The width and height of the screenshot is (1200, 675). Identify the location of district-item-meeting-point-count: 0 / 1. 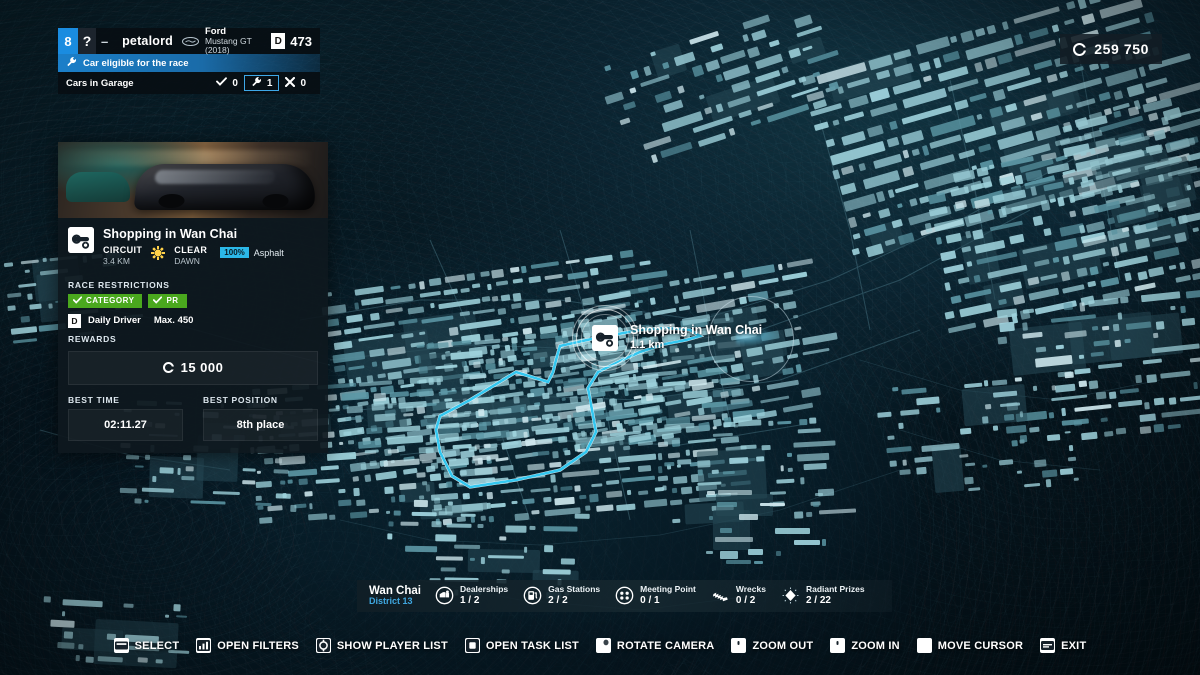
(650, 601).